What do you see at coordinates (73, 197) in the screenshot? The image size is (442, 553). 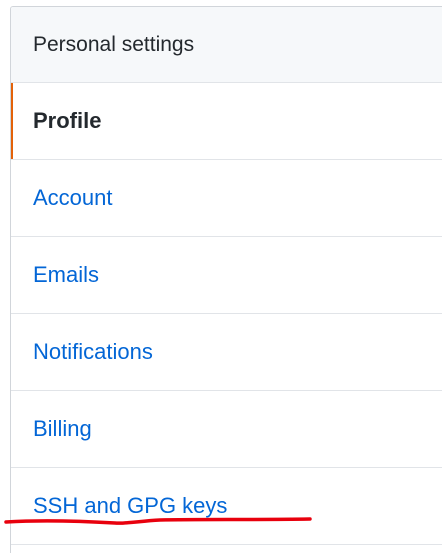 I see `menu-item-label: Account` at bounding box center [73, 197].